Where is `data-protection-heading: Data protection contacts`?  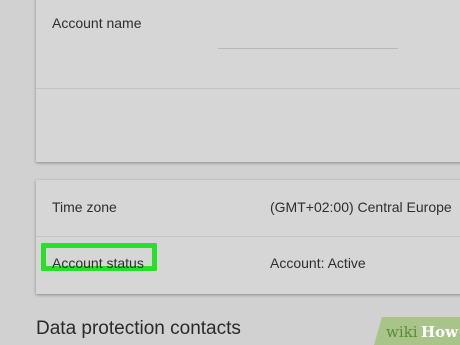
data-protection-heading: Data protection contacts is located at coordinates (138, 328).